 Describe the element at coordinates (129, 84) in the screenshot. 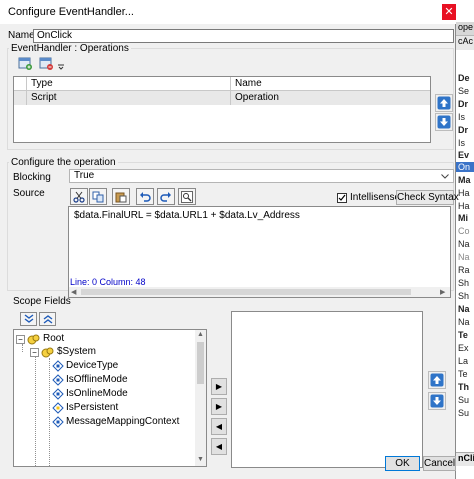

I see `column-header-type: Type` at that location.